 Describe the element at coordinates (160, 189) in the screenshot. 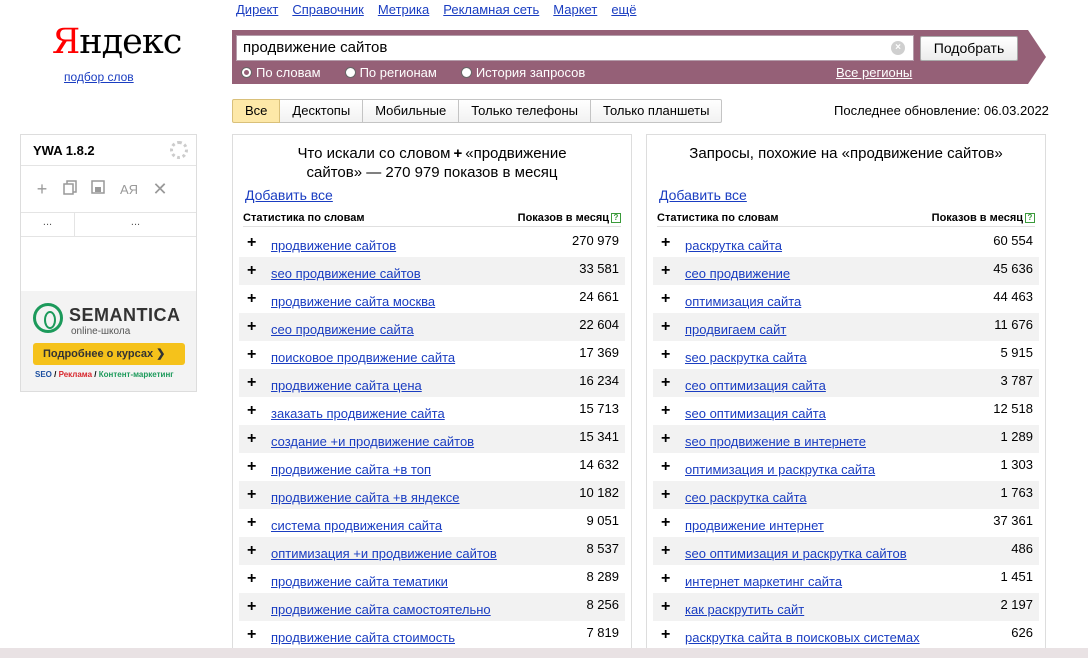

I see `close-icon: ✕` at that location.